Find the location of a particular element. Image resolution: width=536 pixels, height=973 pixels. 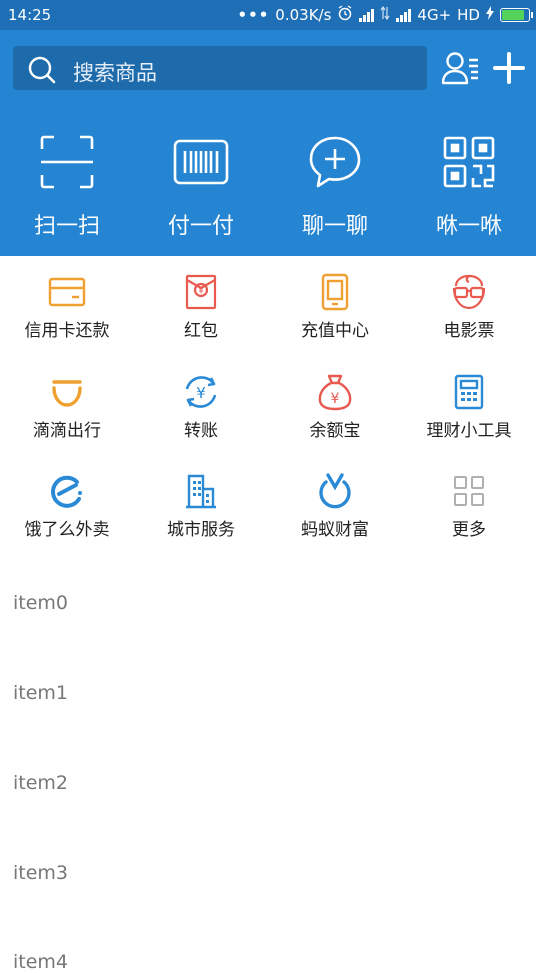

status-bar: 14:25 ••• 0.03K/s 4G+ HD is located at coordinates (268, 15).